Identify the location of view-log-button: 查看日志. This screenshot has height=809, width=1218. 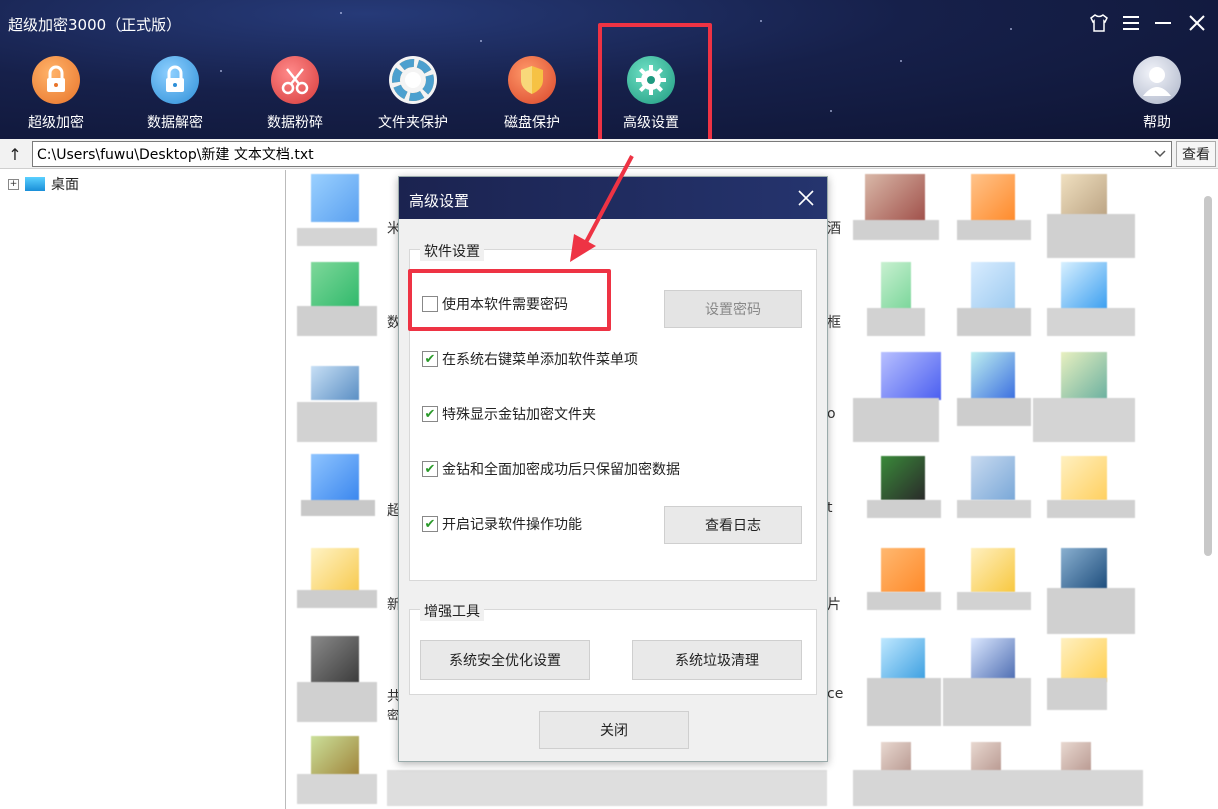
(733, 525).